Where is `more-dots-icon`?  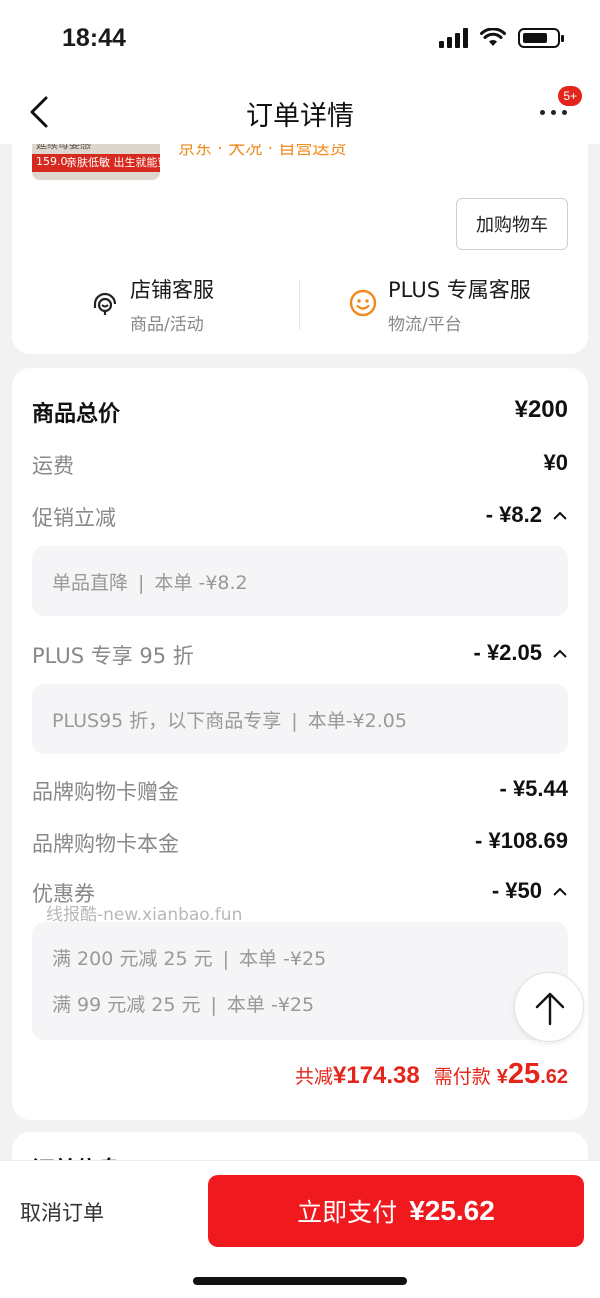 more-dots-icon is located at coordinates (553, 112).